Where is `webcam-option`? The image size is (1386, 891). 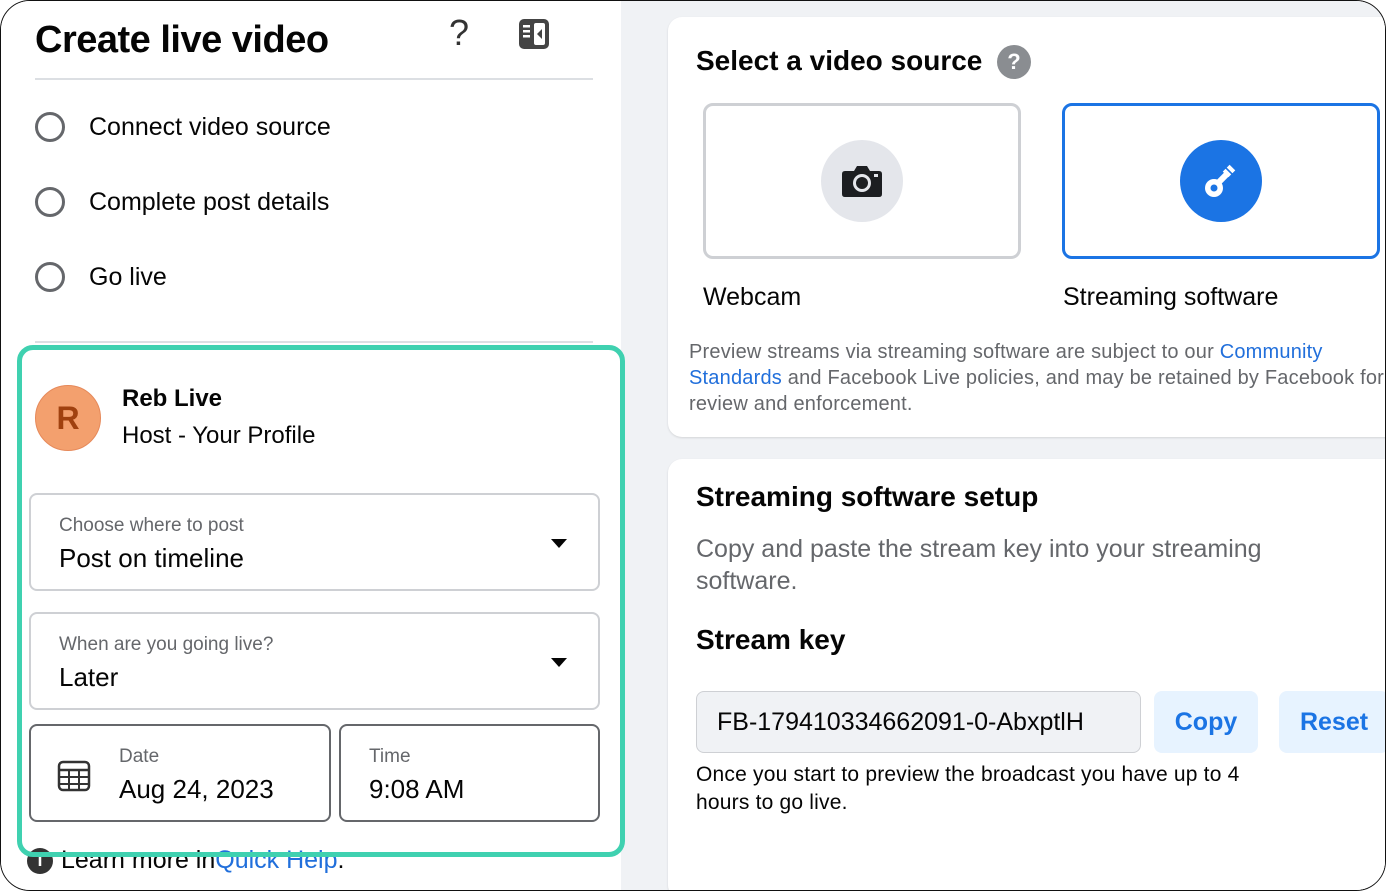
webcam-option is located at coordinates (862, 181).